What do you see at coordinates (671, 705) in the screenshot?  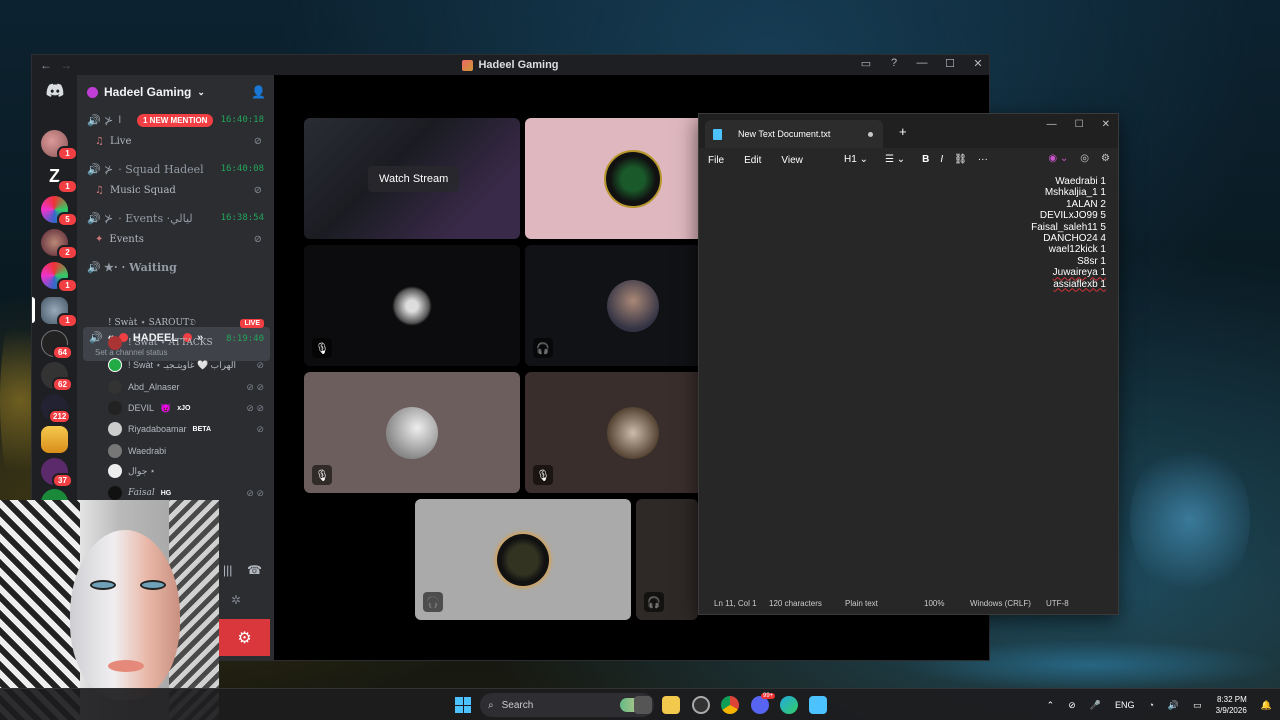 I see `file-explorer-icon` at bounding box center [671, 705].